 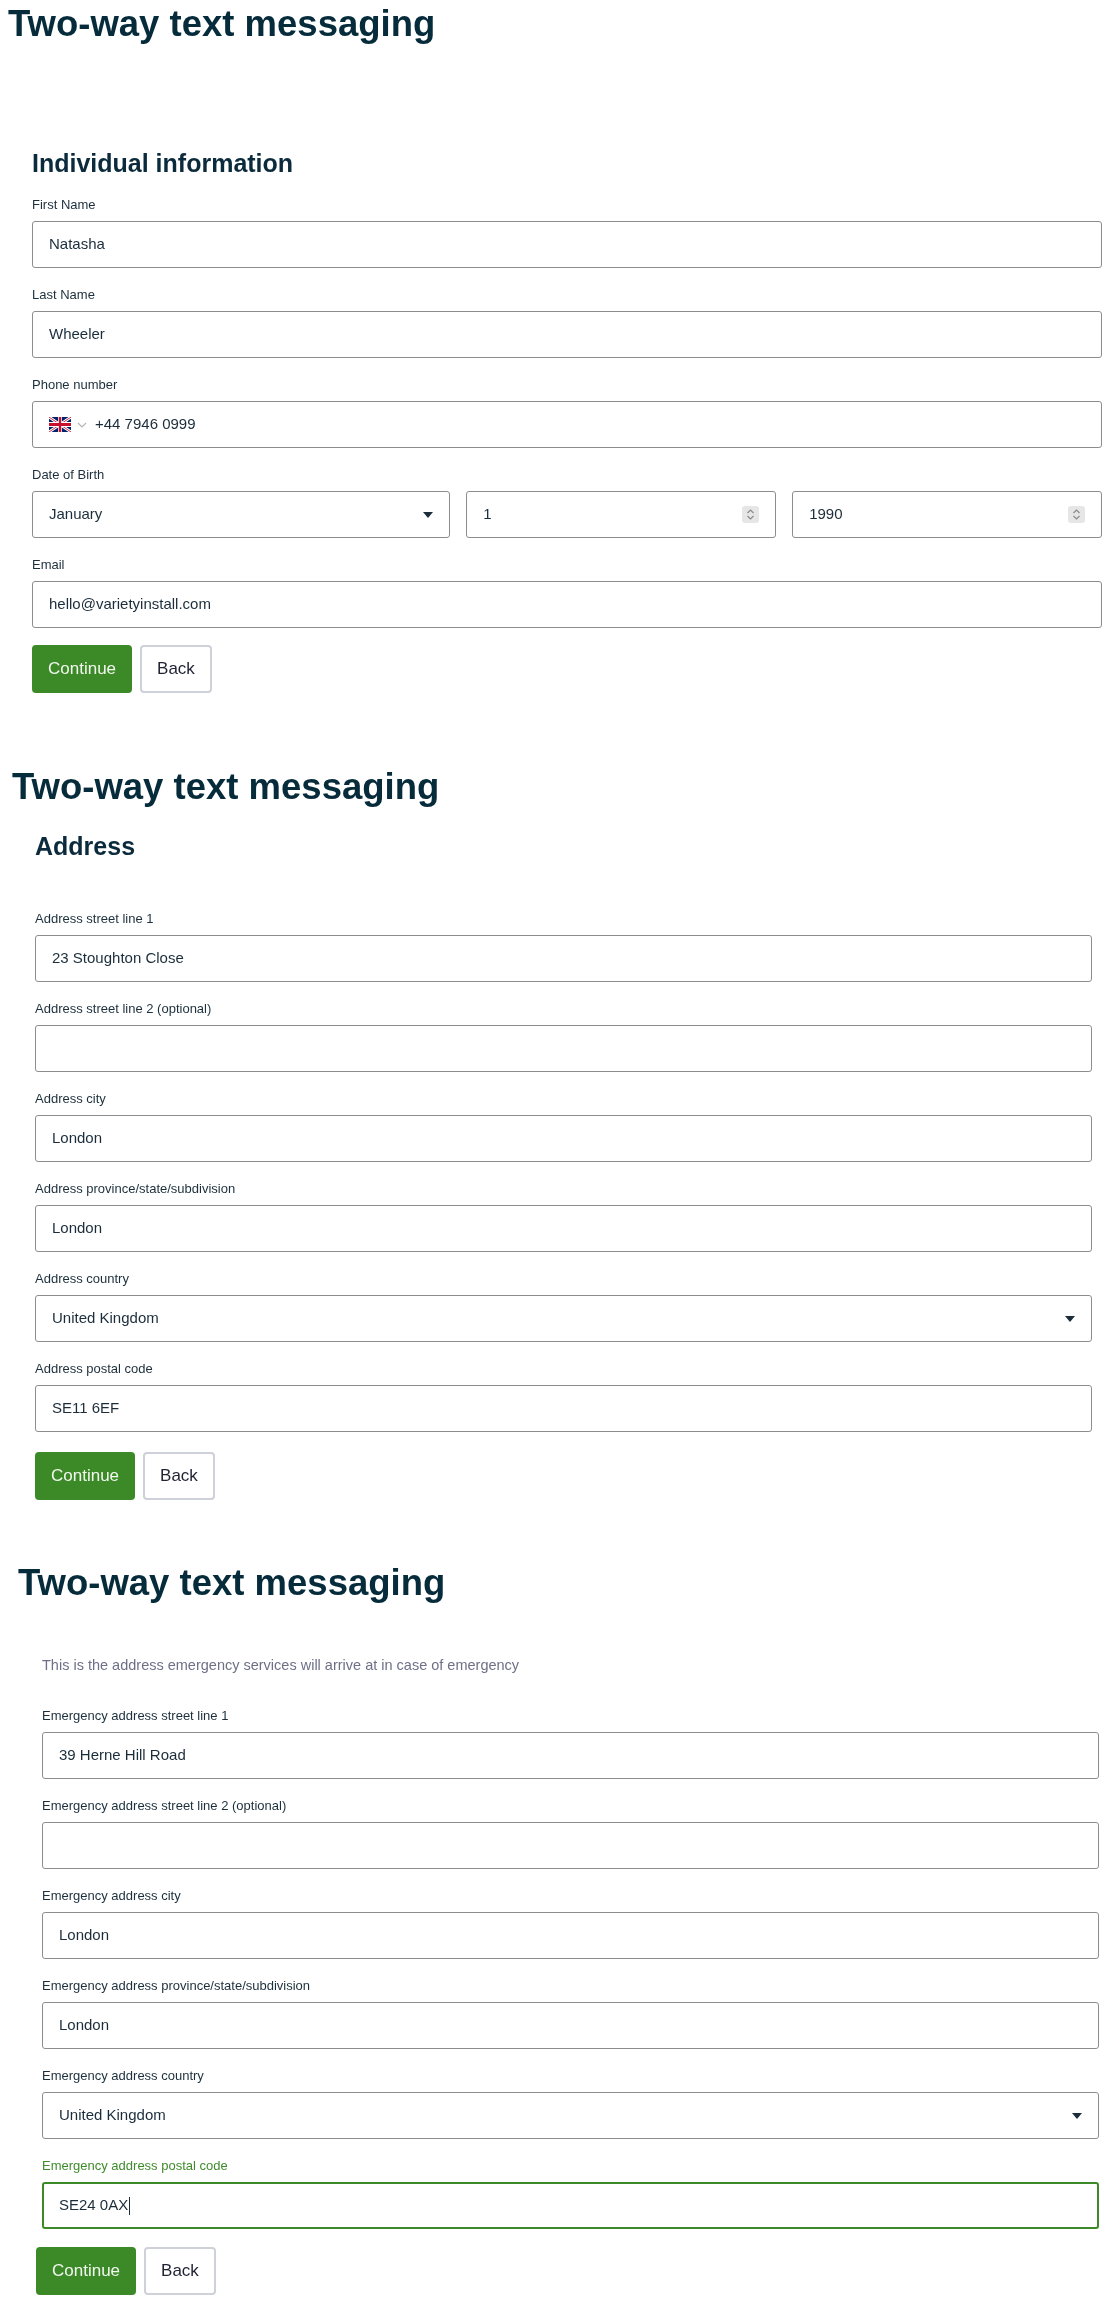 What do you see at coordinates (75, 385) in the screenshot?
I see `field-label: Phone number` at bounding box center [75, 385].